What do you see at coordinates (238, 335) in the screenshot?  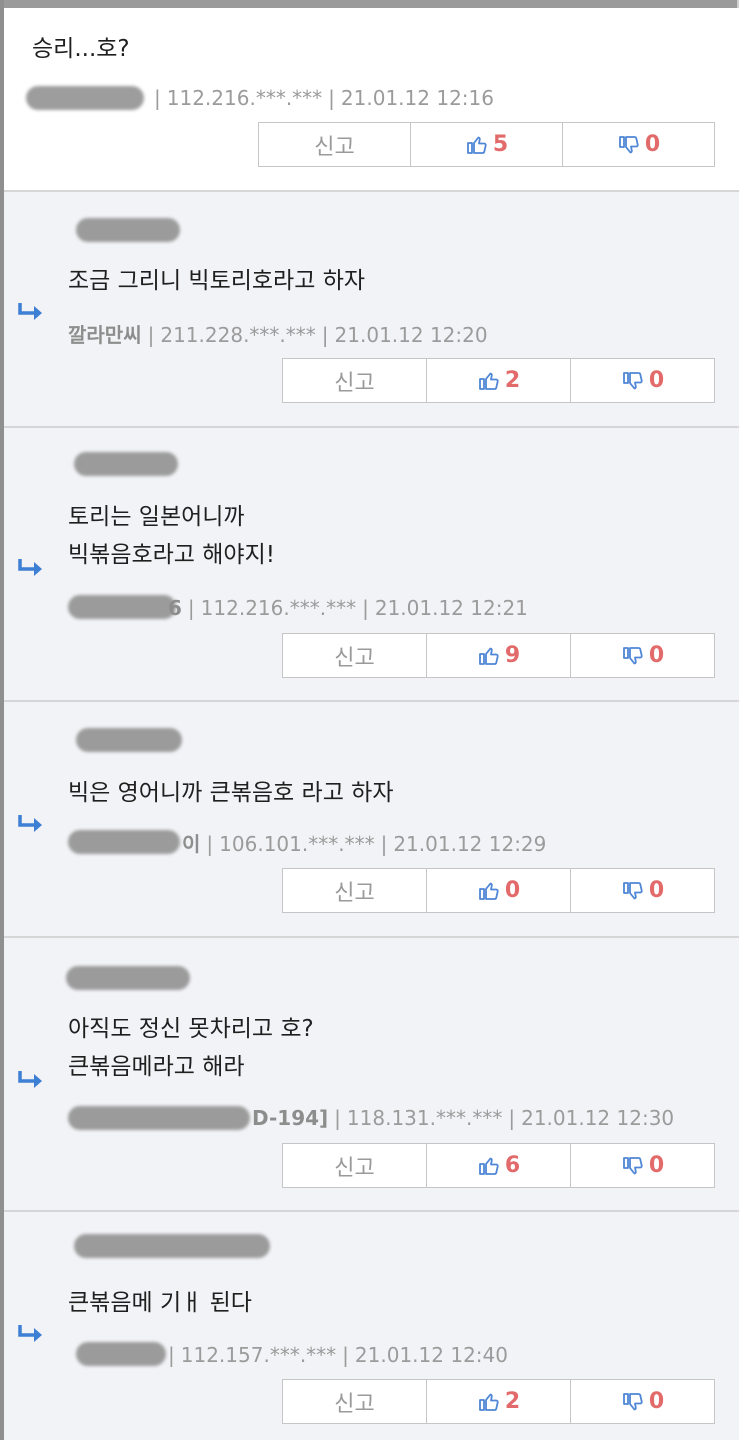 I see `comment-ip: 211.228.***.***` at bounding box center [238, 335].